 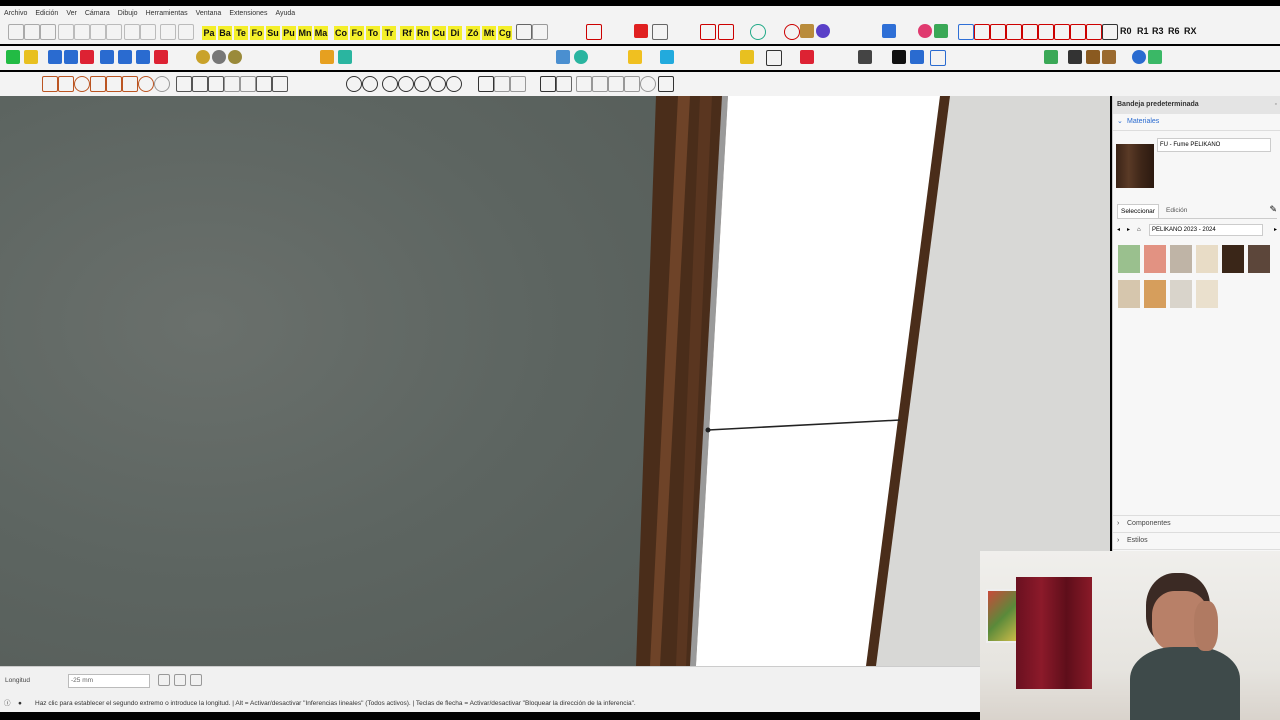 I want to click on menu-extensiones: Extensiones, so click(x=248, y=13).